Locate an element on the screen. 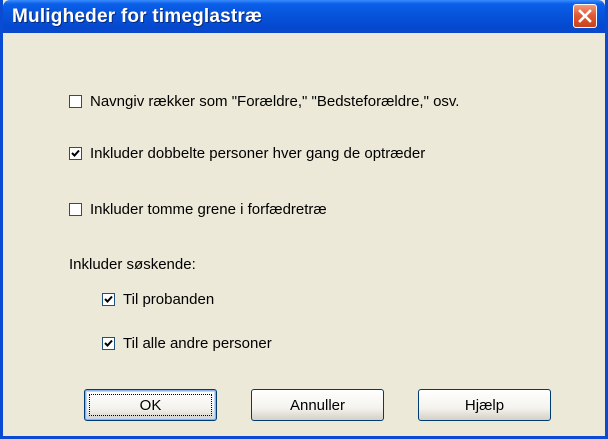  include-empty-branches-checkbox is located at coordinates (75, 209).